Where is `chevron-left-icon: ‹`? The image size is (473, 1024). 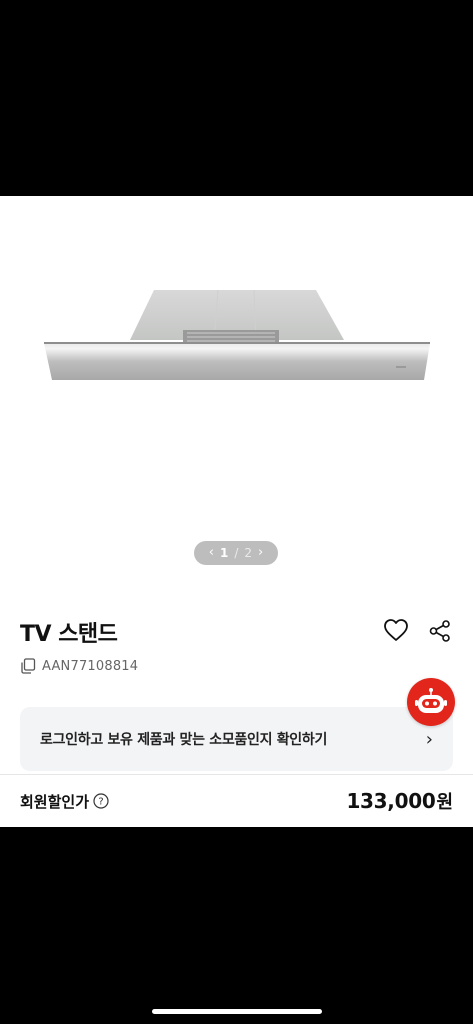 chevron-left-icon: ‹ is located at coordinates (211, 553).